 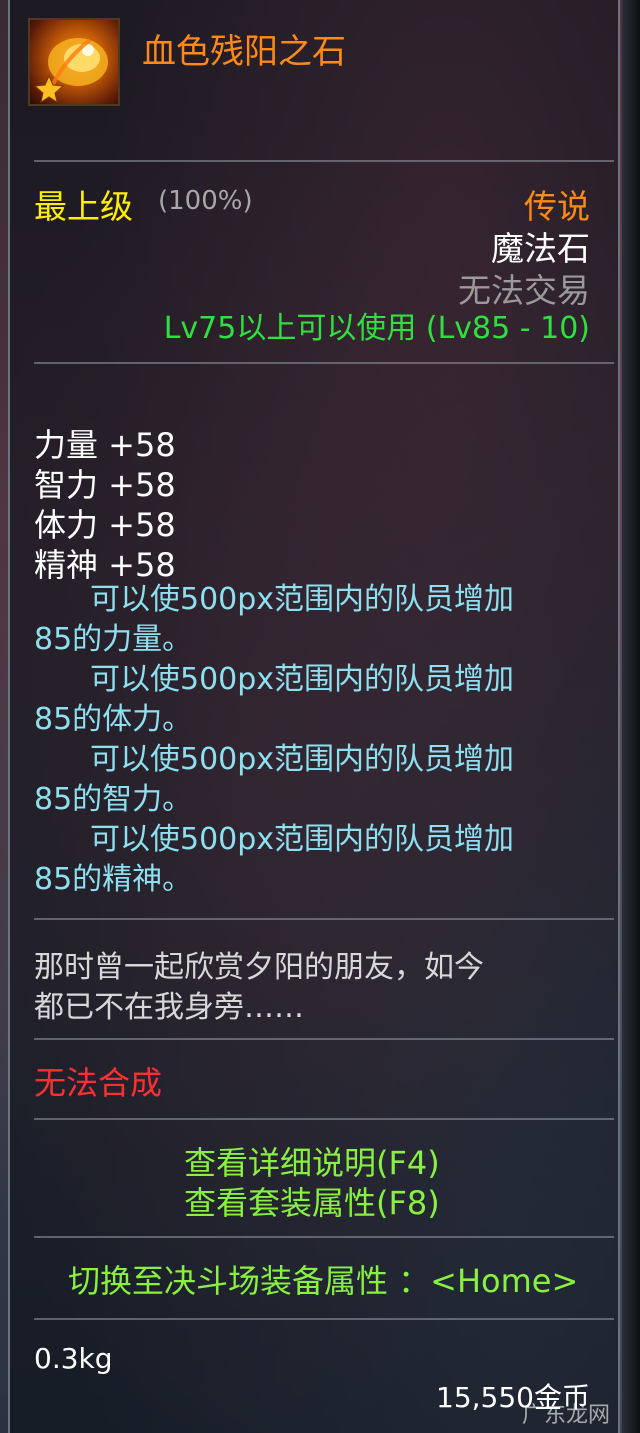 I want to click on side-panel-edge, so click(x=631, y=716).